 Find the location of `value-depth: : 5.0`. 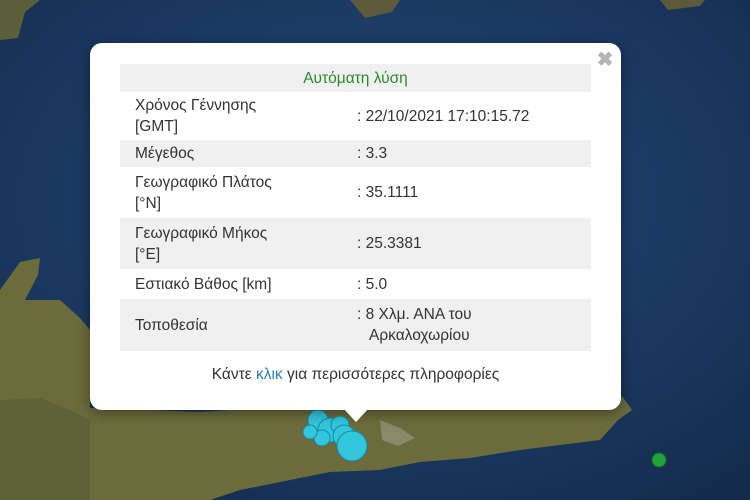

value-depth: : 5.0 is located at coordinates (372, 284).